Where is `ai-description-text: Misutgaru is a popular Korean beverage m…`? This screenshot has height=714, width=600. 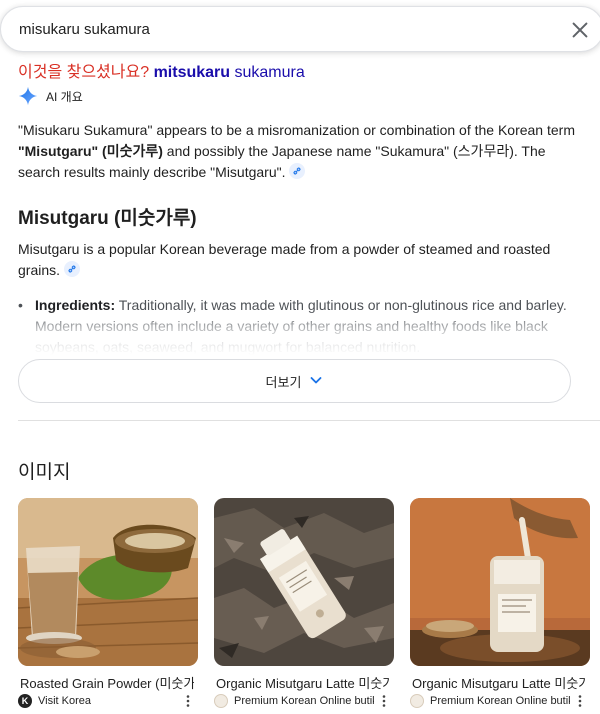 ai-description-text: Misutgaru is a popular Korean beverage m… is located at coordinates (284, 259).